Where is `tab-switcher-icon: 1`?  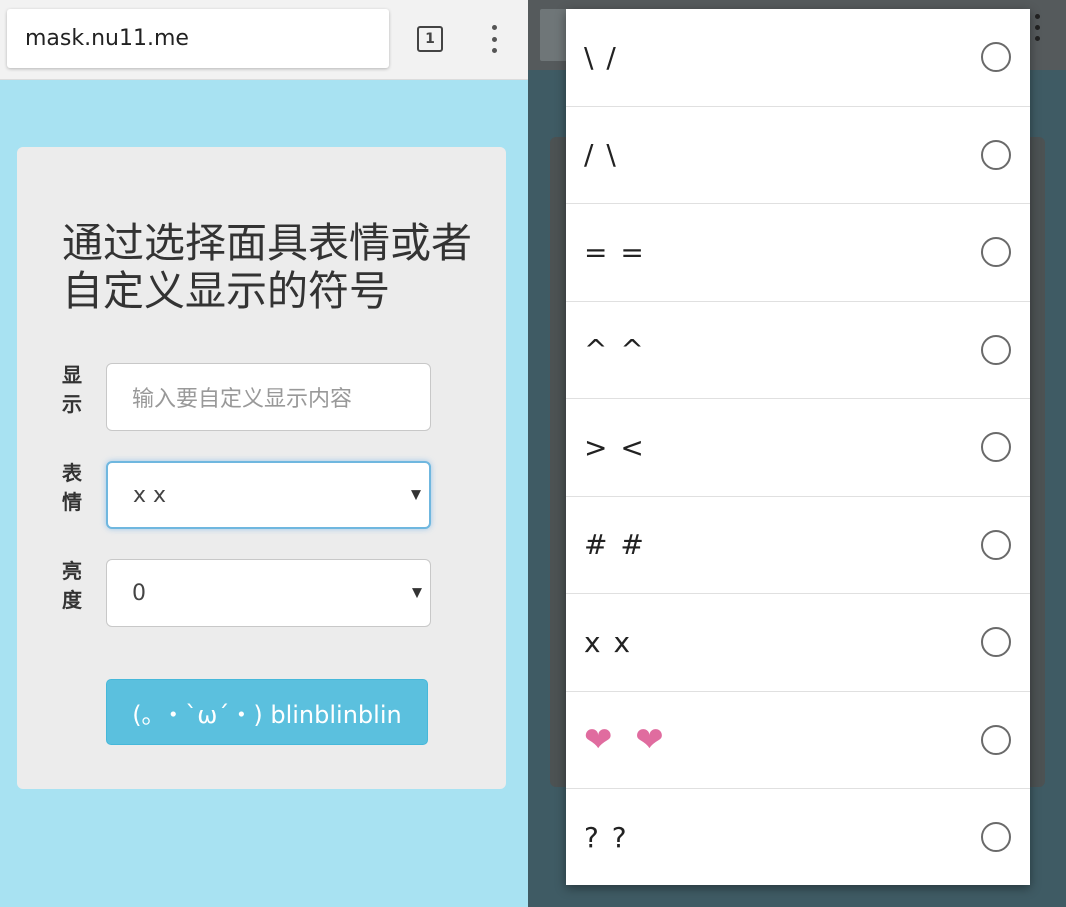 tab-switcher-icon: 1 is located at coordinates (430, 39).